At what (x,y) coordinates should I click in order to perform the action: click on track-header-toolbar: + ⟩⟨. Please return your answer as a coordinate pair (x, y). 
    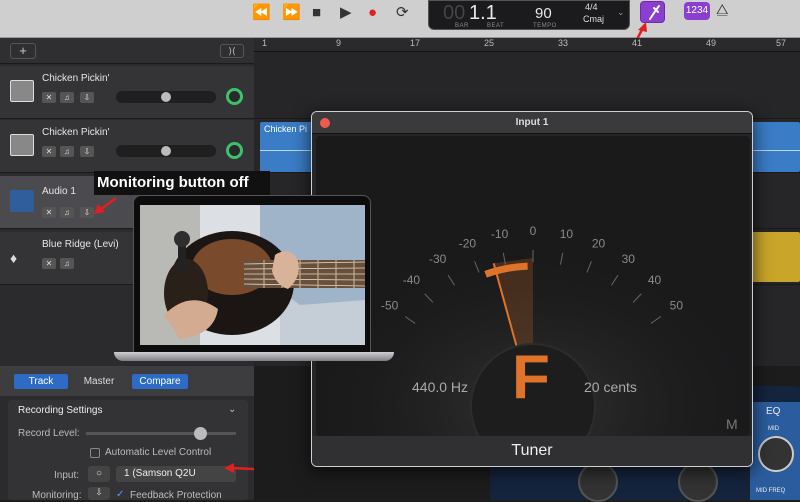
    Looking at the image, I should click on (127, 51).